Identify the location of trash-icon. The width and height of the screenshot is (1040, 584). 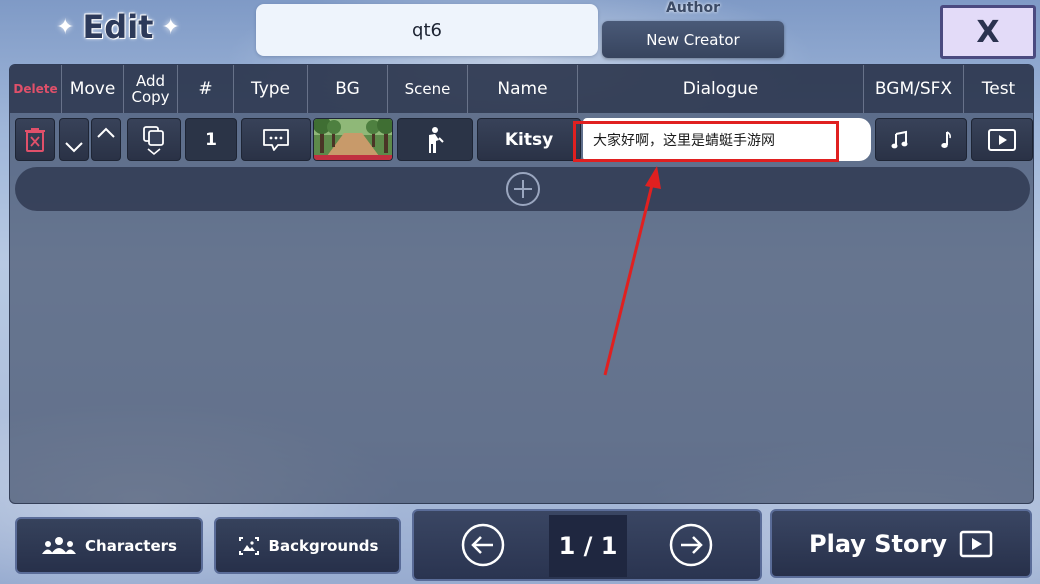
(35, 139).